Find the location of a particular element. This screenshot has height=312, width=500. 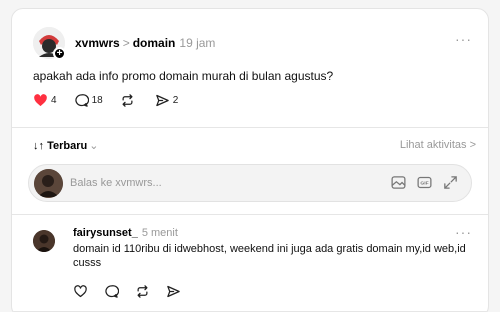

chevron-down-icon: ⌄ is located at coordinates (94, 146).